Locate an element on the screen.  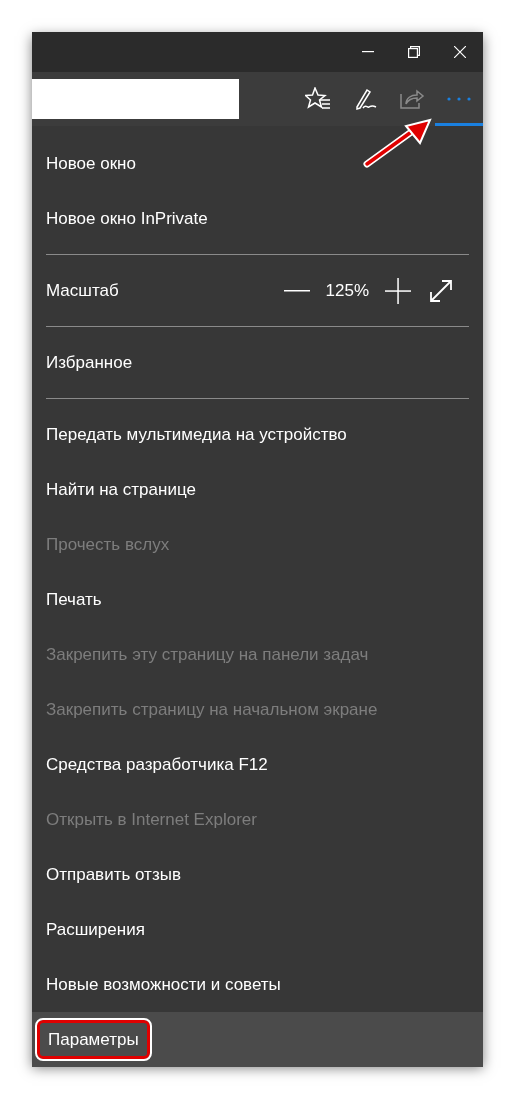
zoom-in-button is located at coordinates (398, 290).